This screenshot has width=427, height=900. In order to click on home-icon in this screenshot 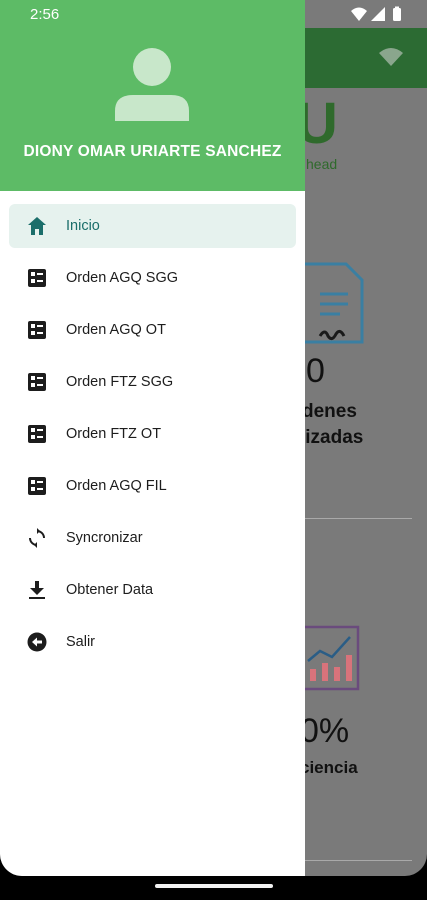, I will do `click(37, 226)`.